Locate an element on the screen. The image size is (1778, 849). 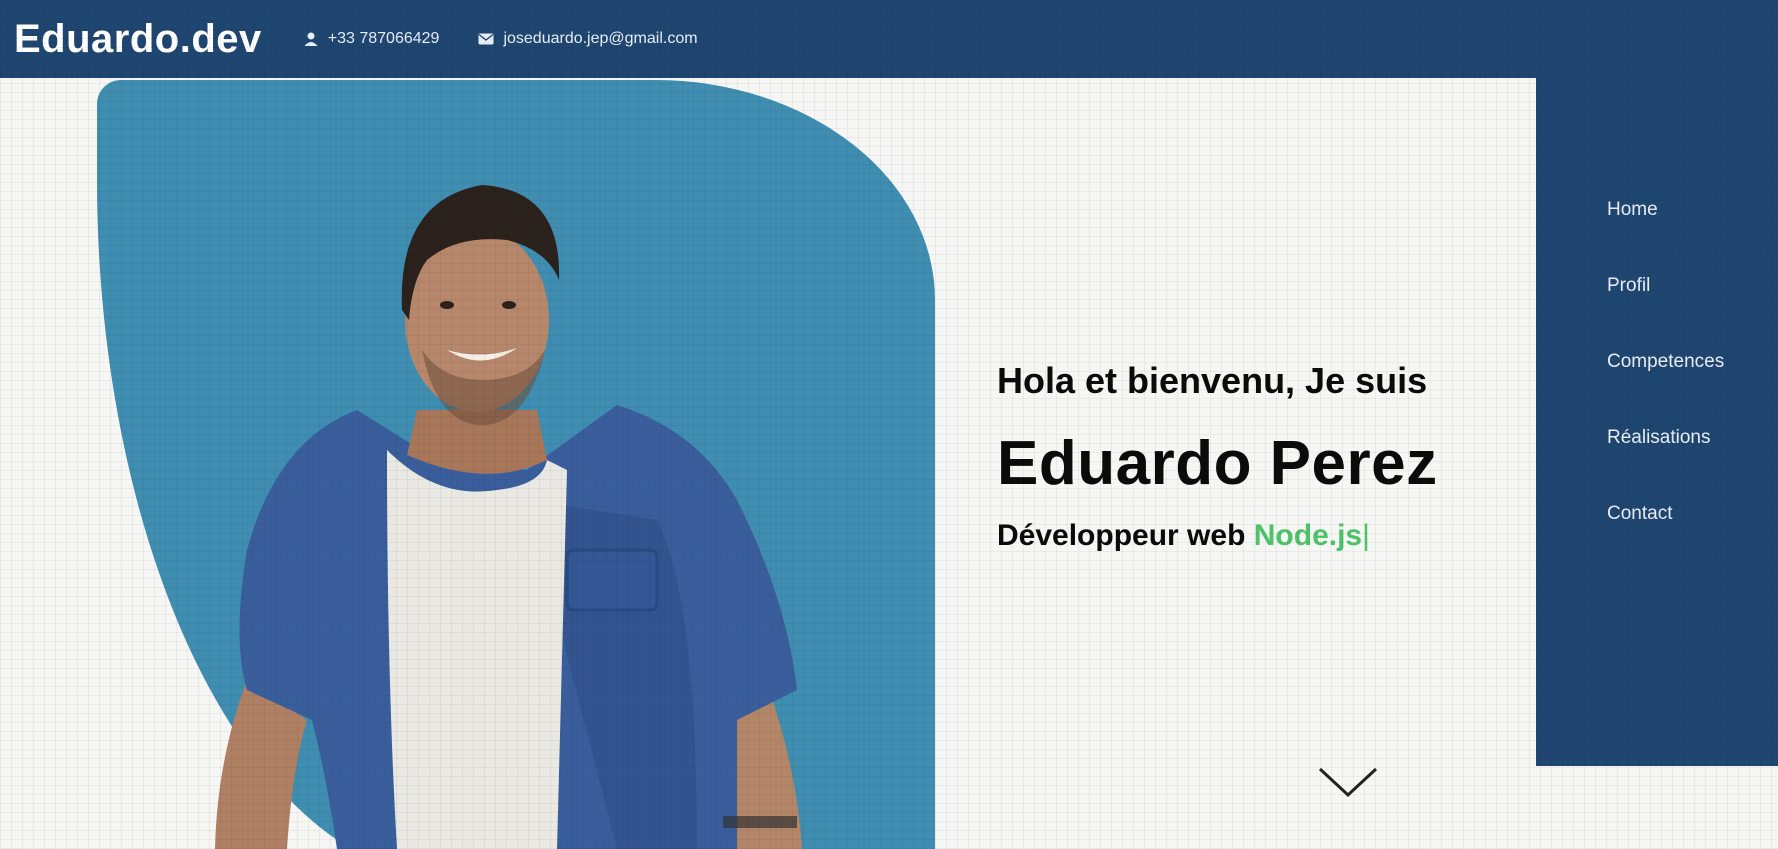
email-address: joseduardo.jep@gmail.com is located at coordinates (600, 38).